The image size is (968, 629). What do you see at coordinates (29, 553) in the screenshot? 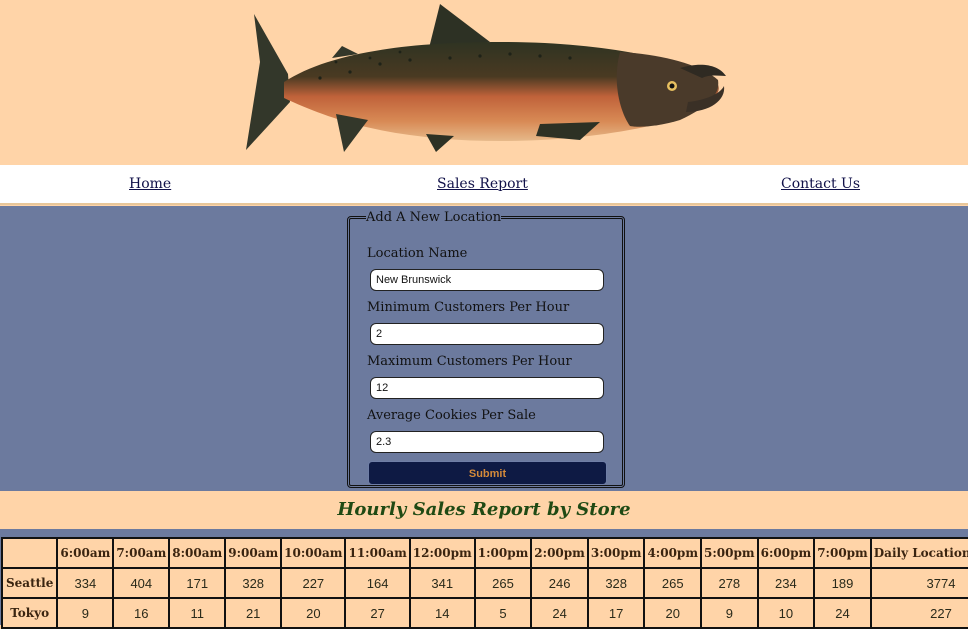
I see `header-cell` at bounding box center [29, 553].